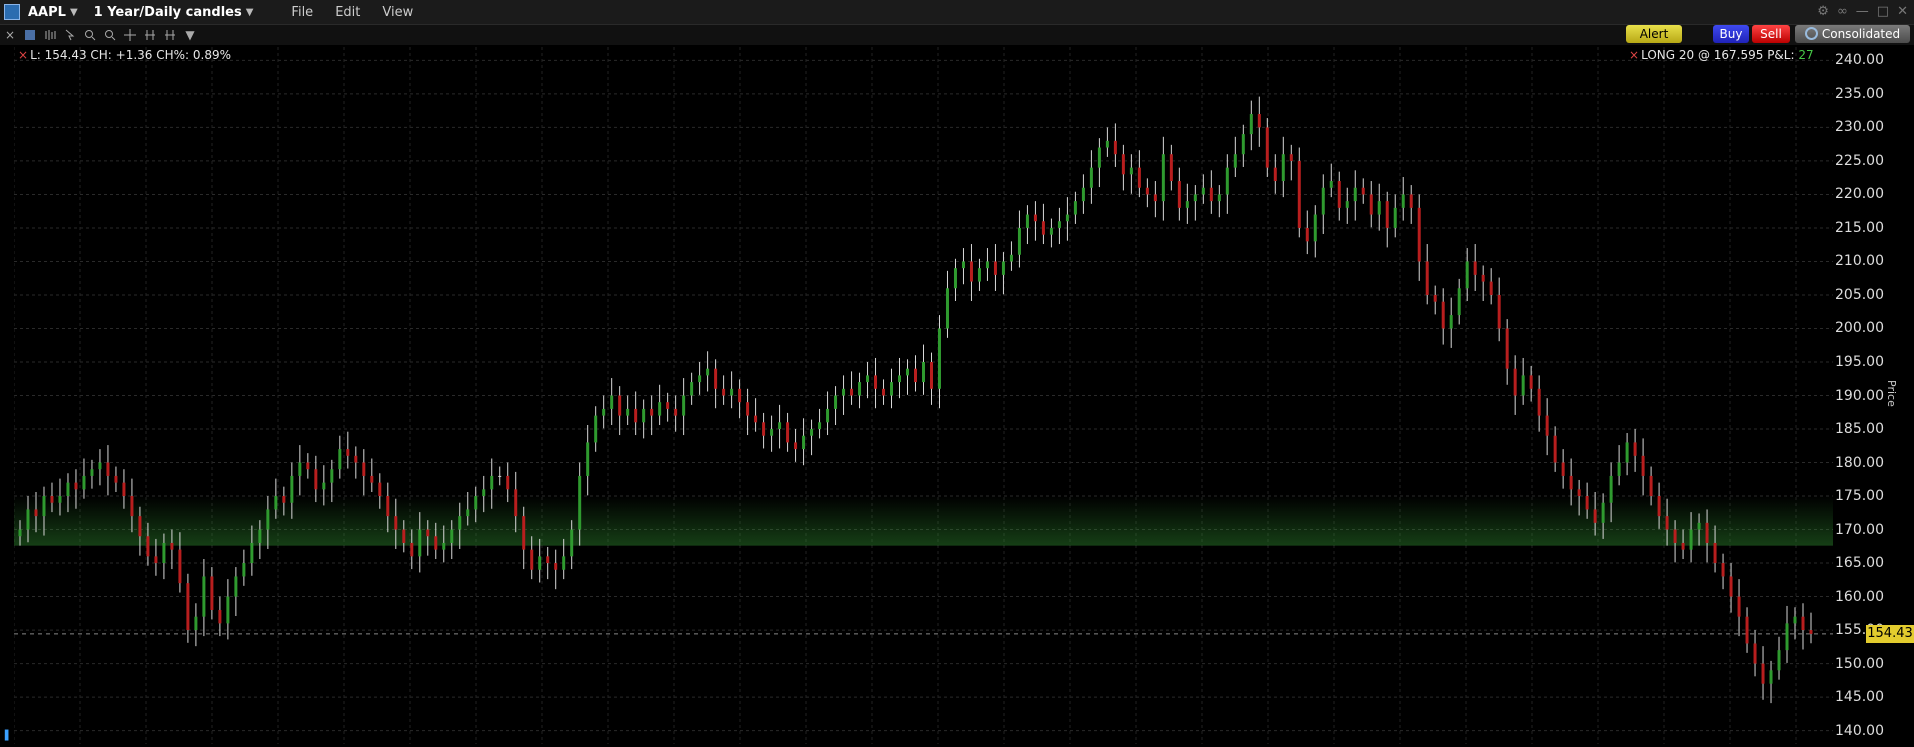  Describe the element at coordinates (170, 35) in the screenshot. I see `compare-split-icon` at that location.